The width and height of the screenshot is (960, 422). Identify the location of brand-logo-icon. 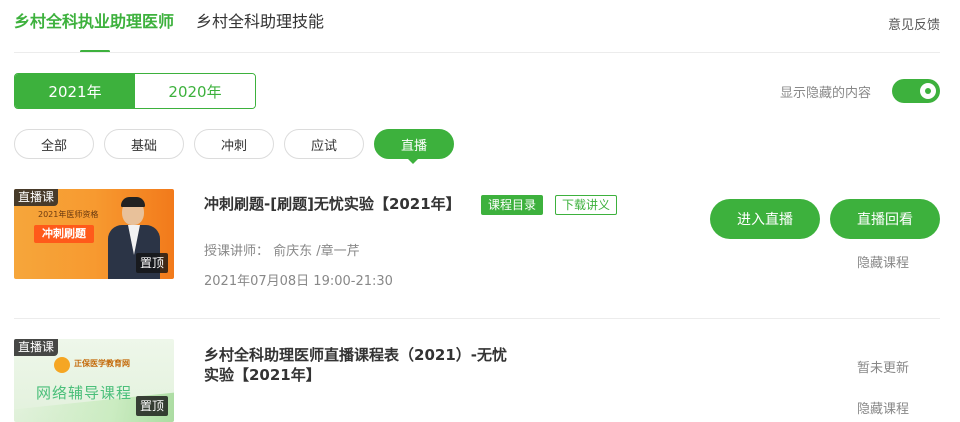
(62, 365).